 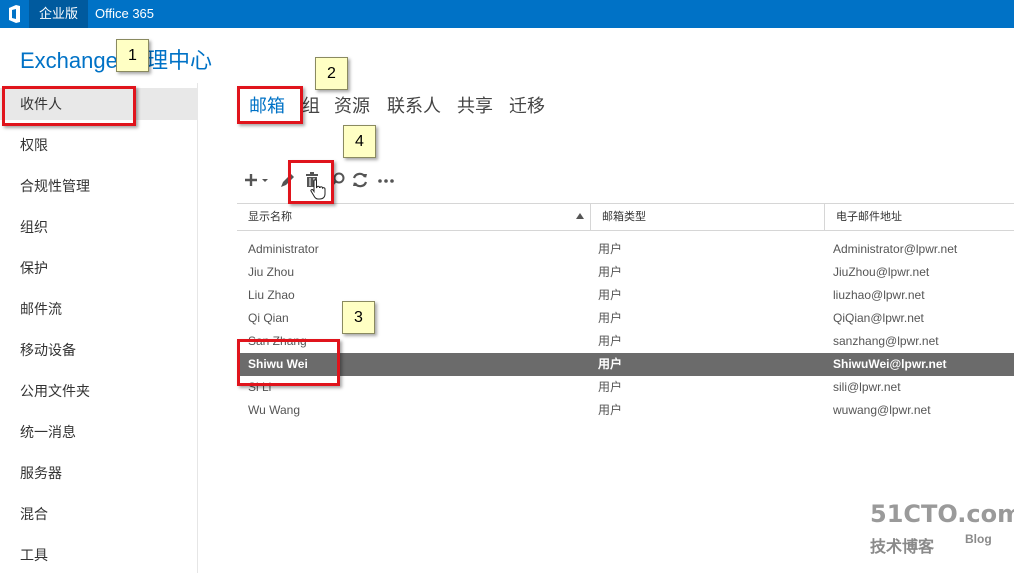 I want to click on column-header-display-name: 显示名称, so click(x=414, y=217).